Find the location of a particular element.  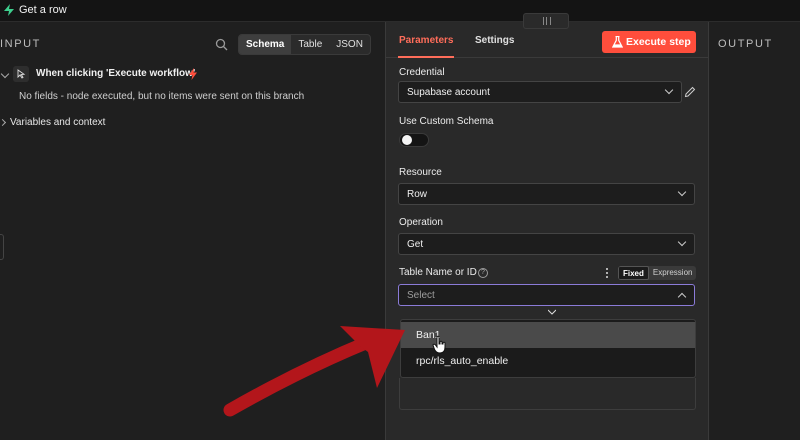

grip-icon is located at coordinates (547, 21).